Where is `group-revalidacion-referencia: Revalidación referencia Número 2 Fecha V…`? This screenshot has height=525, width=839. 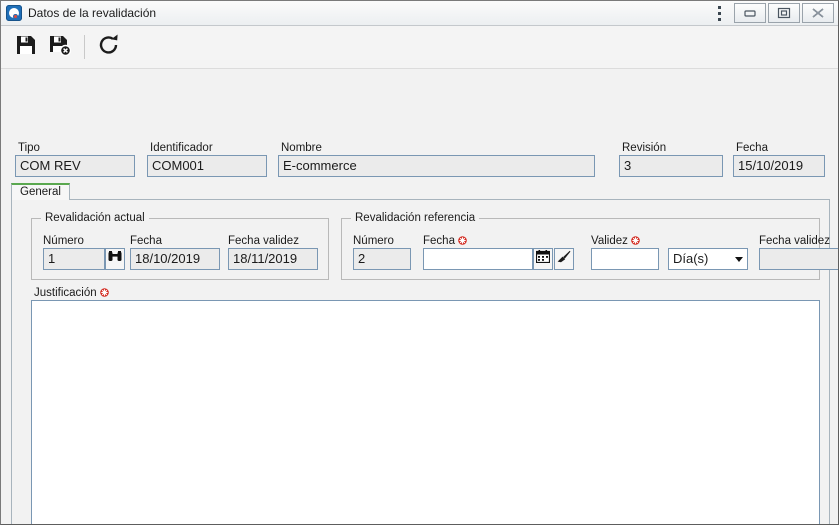 group-revalidacion-referencia: Revalidación referencia Número 2 Fecha V… is located at coordinates (589, 246).